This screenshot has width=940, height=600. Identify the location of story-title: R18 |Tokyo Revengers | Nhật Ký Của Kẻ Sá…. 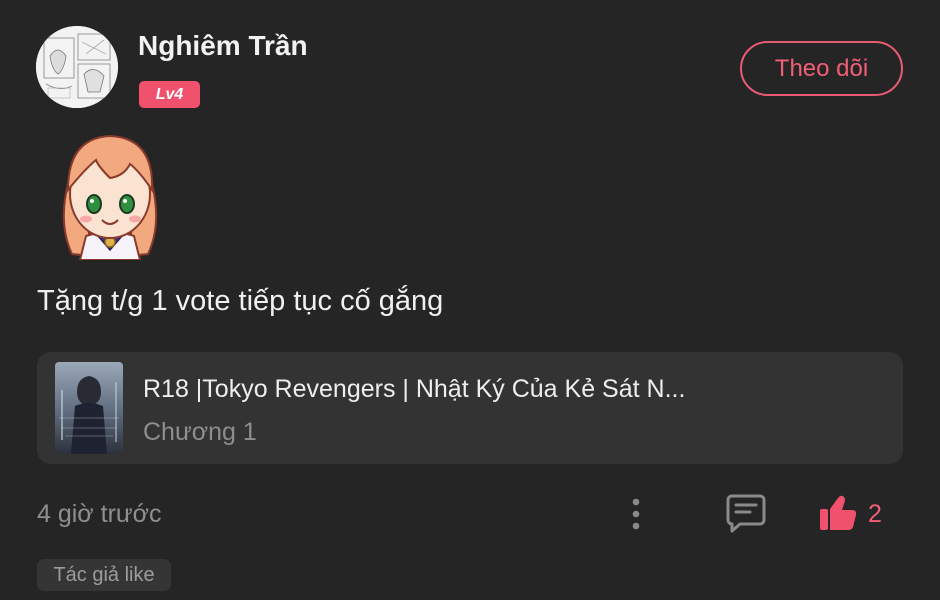
(443, 389).